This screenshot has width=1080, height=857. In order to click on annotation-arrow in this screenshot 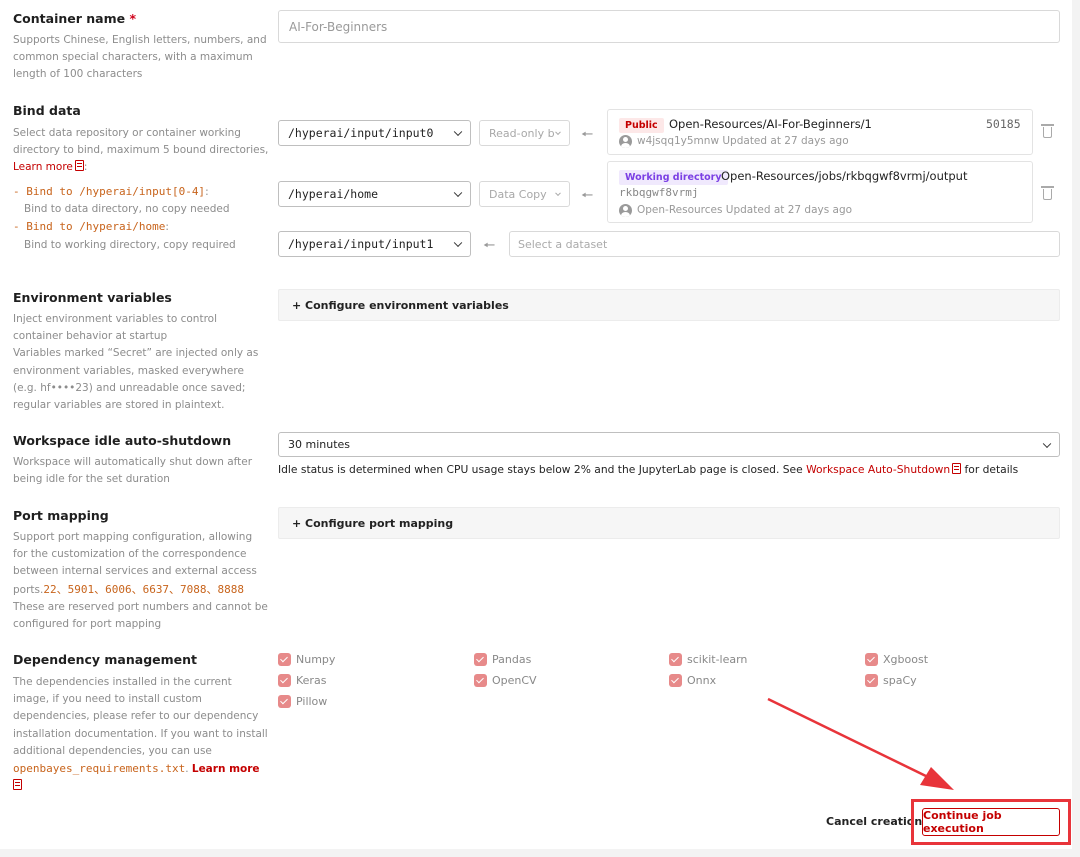, I will do `click(860, 743)`.